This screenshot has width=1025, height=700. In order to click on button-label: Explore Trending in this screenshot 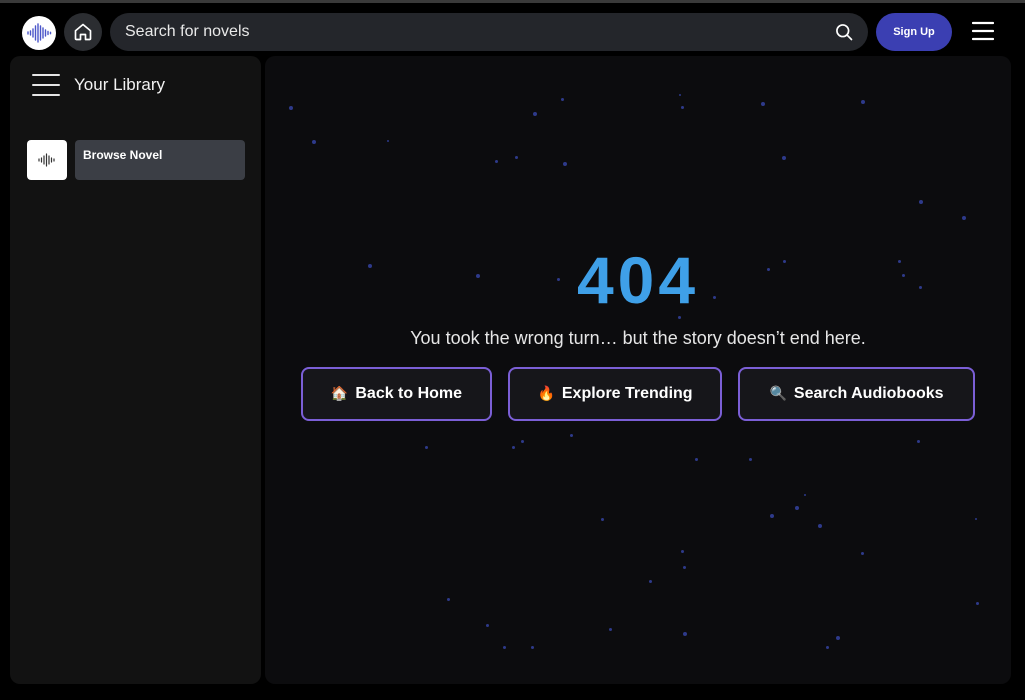, I will do `click(627, 393)`.